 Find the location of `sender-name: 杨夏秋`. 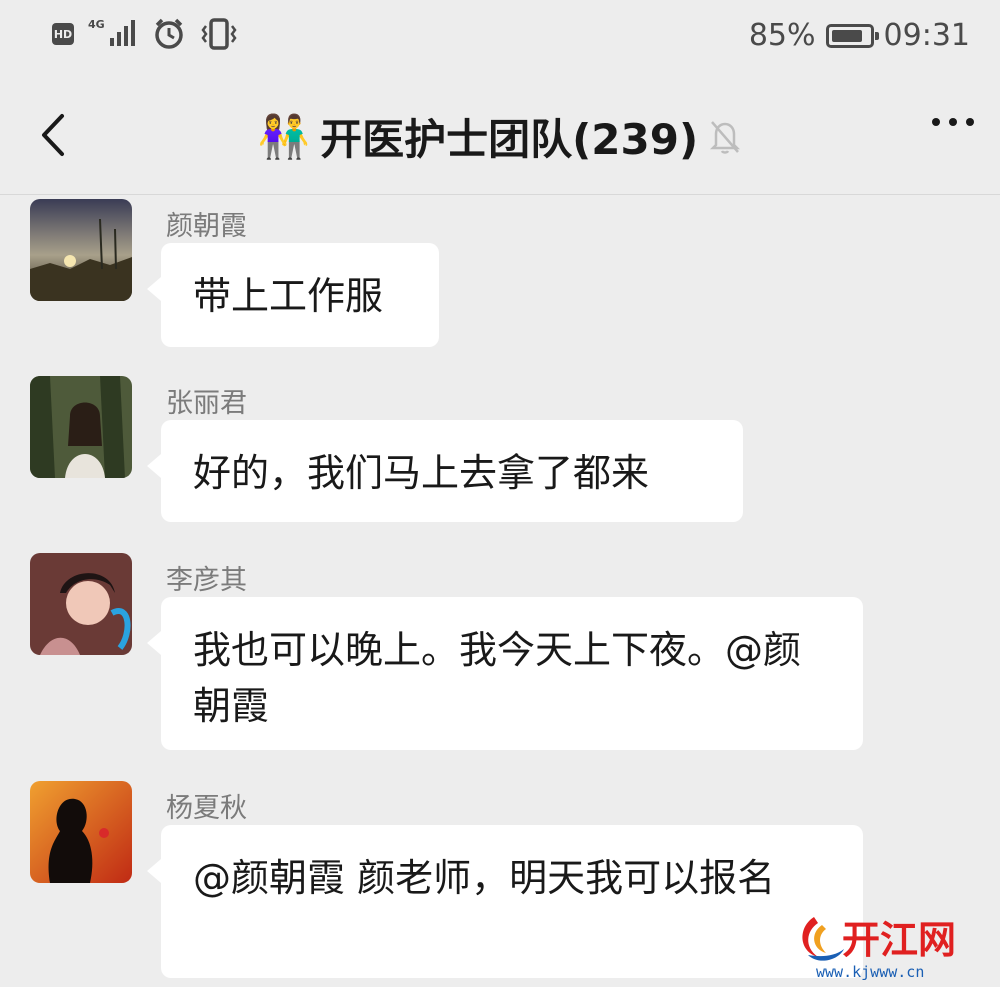

sender-name: 杨夏秋 is located at coordinates (206, 808).